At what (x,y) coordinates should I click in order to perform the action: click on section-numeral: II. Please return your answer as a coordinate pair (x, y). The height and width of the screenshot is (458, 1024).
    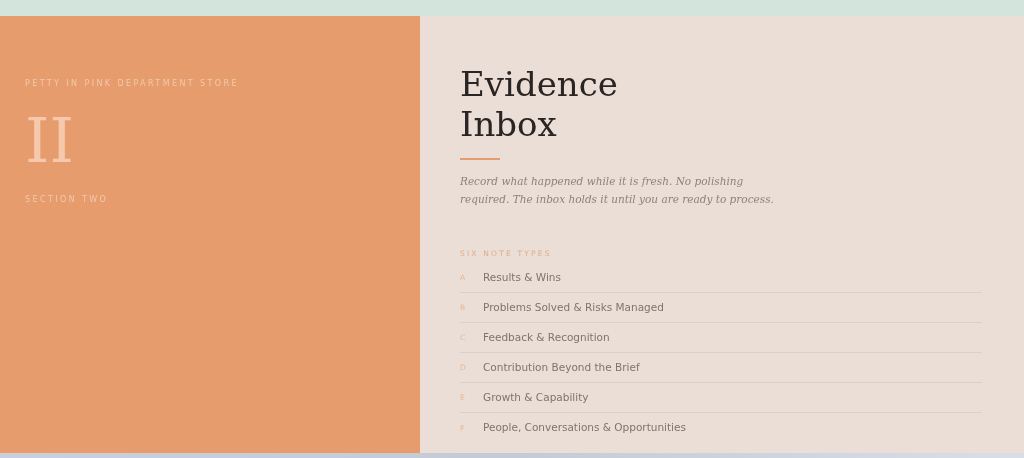
    Looking at the image, I should click on (50, 141).